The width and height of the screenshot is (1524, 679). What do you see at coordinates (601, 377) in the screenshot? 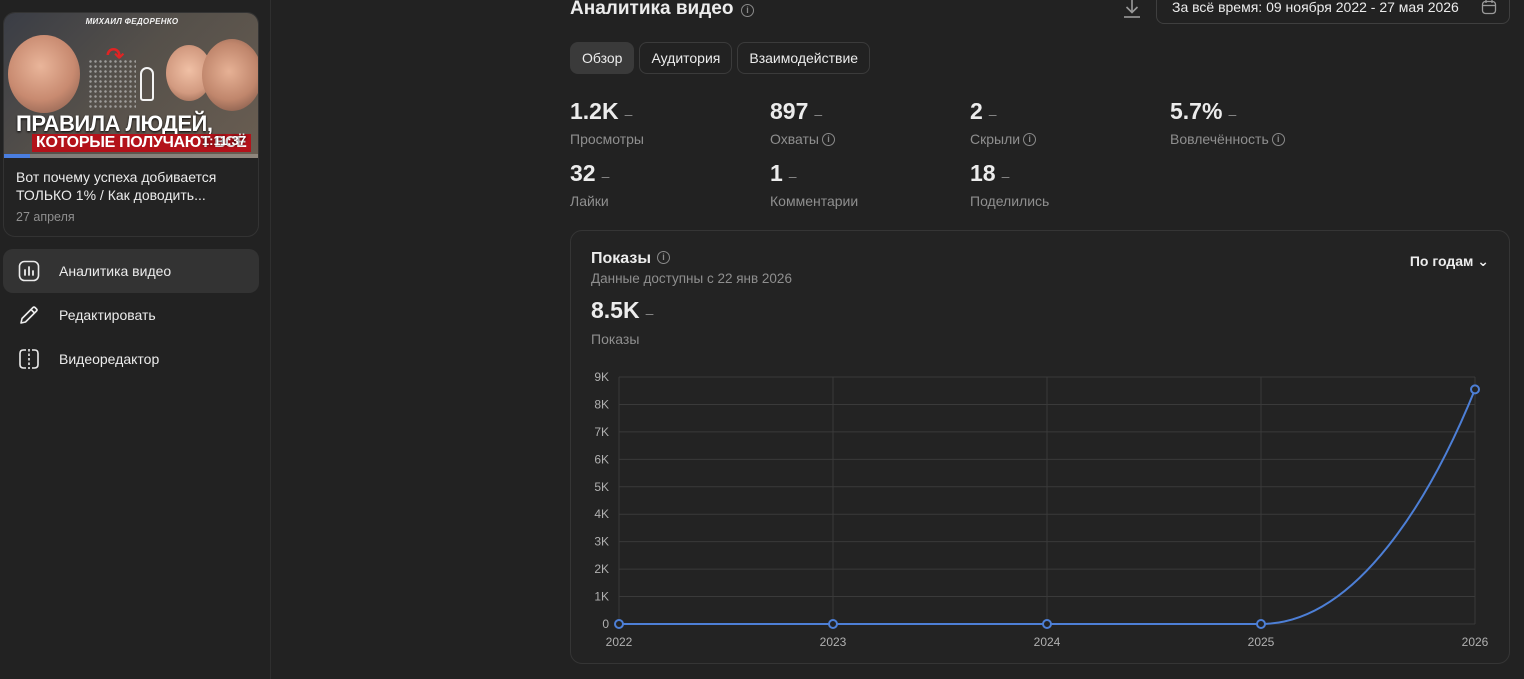
I see `y-tick-label: 9K` at bounding box center [601, 377].